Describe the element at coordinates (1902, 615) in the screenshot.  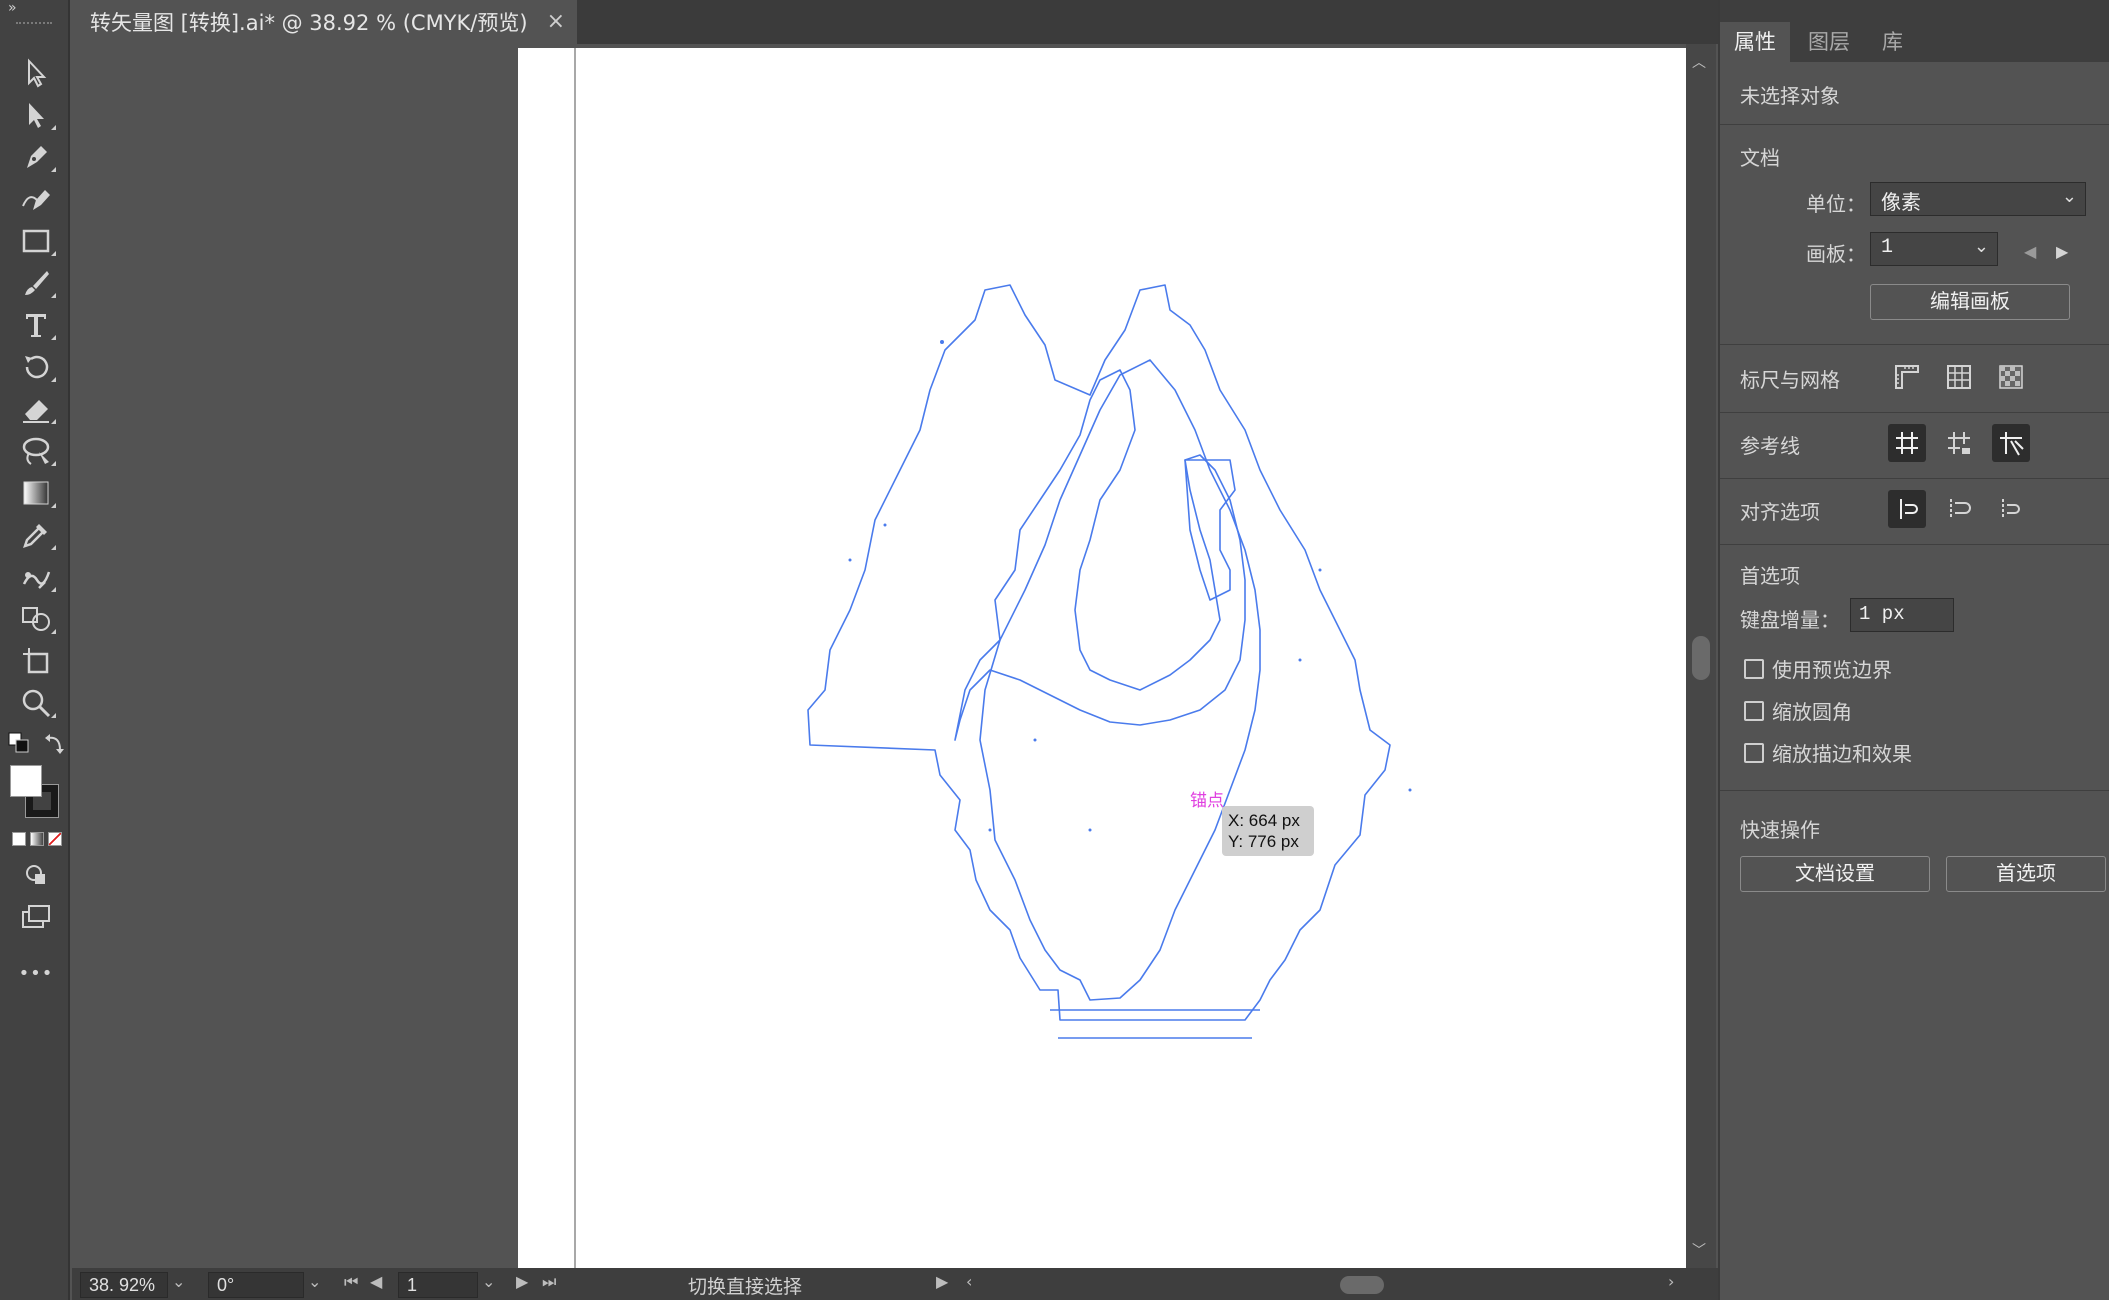
I see `keyboard-increment-input: 1 px` at that location.